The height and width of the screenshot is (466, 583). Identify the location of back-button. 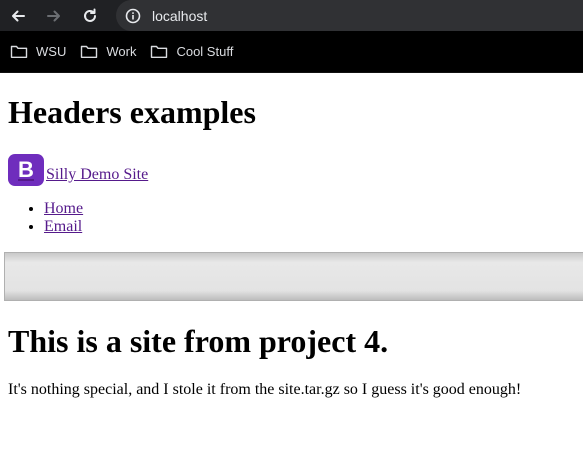
(18, 15).